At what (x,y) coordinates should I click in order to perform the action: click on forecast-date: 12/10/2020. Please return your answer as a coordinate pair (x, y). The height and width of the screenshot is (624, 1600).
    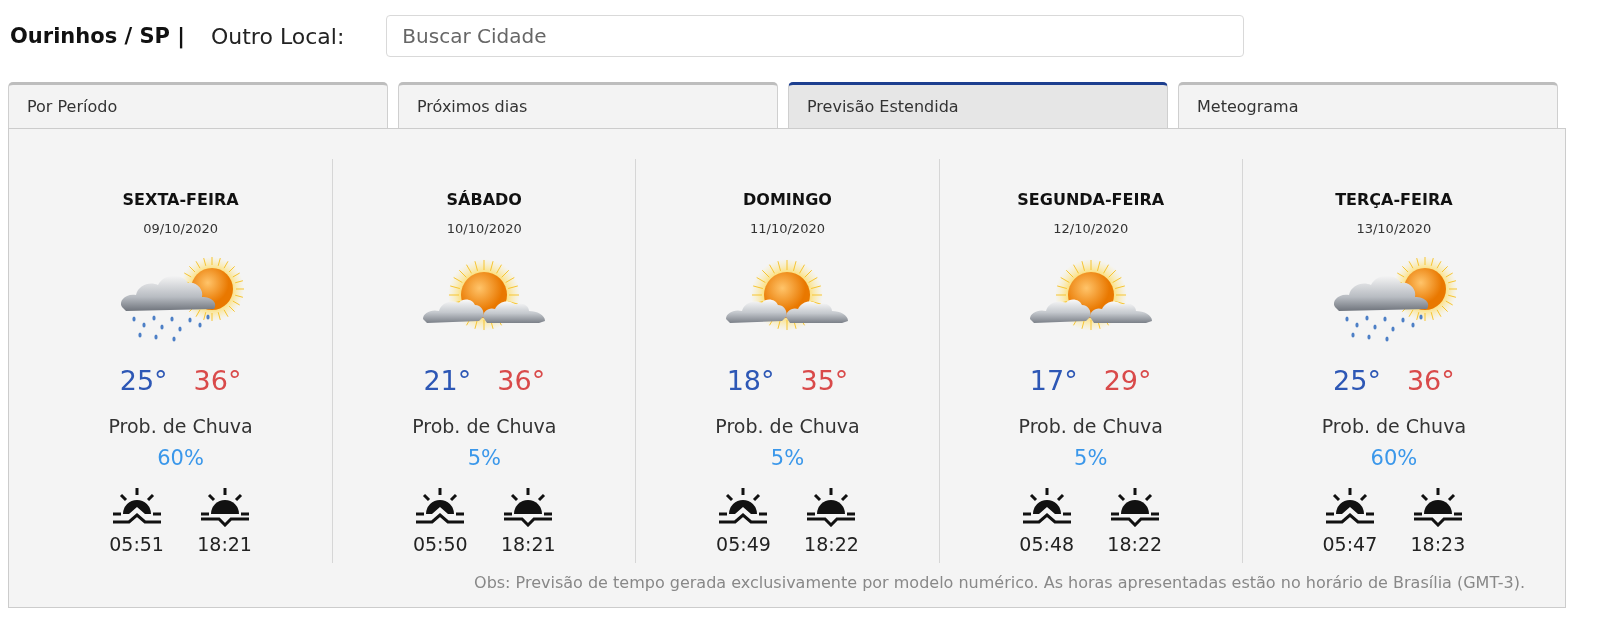
    Looking at the image, I should click on (1091, 229).